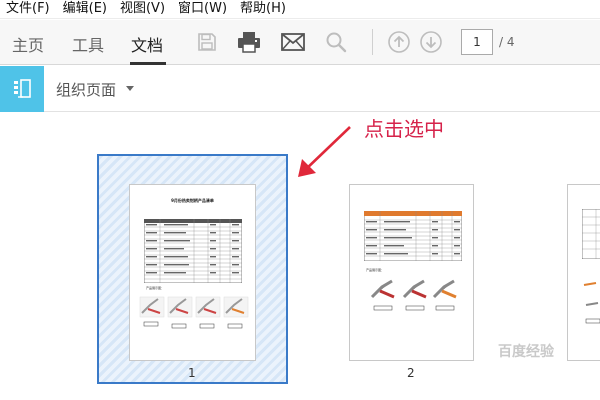 This screenshot has height=400, width=600. Describe the element at coordinates (22, 89) in the screenshot. I see `organize-pages-icon` at that location.